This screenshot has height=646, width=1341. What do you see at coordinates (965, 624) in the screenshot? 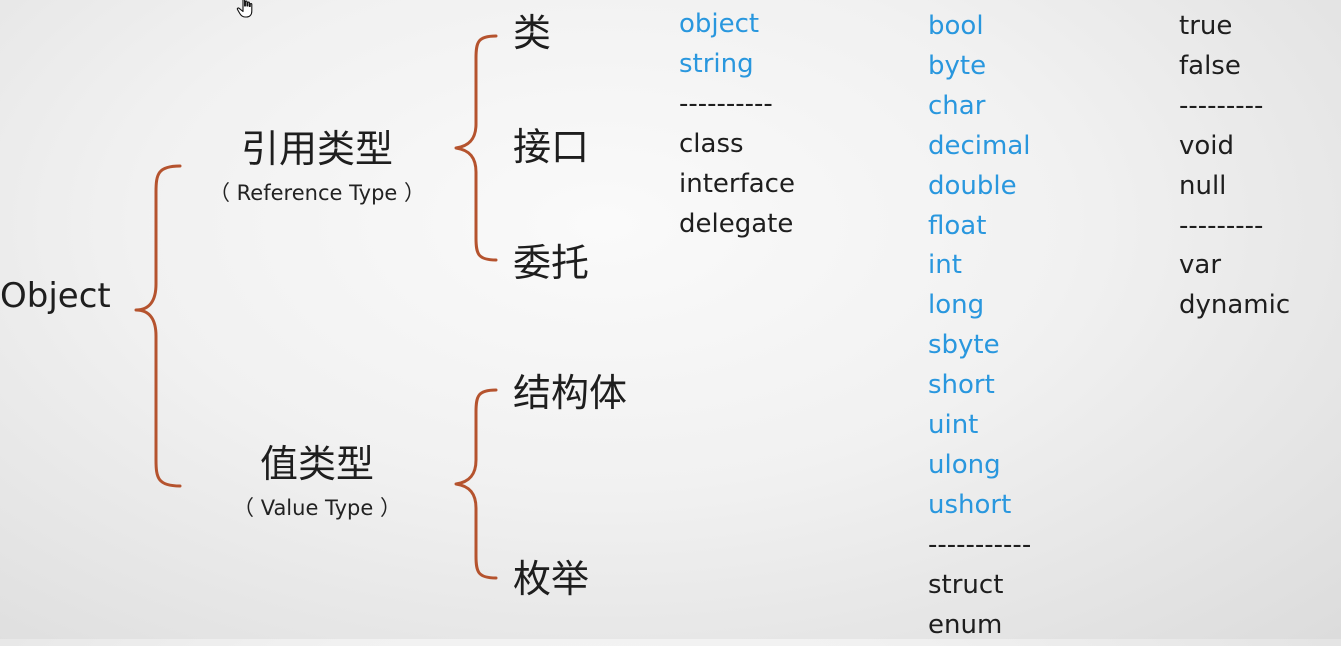
I see `keyword-item: enum` at bounding box center [965, 624].